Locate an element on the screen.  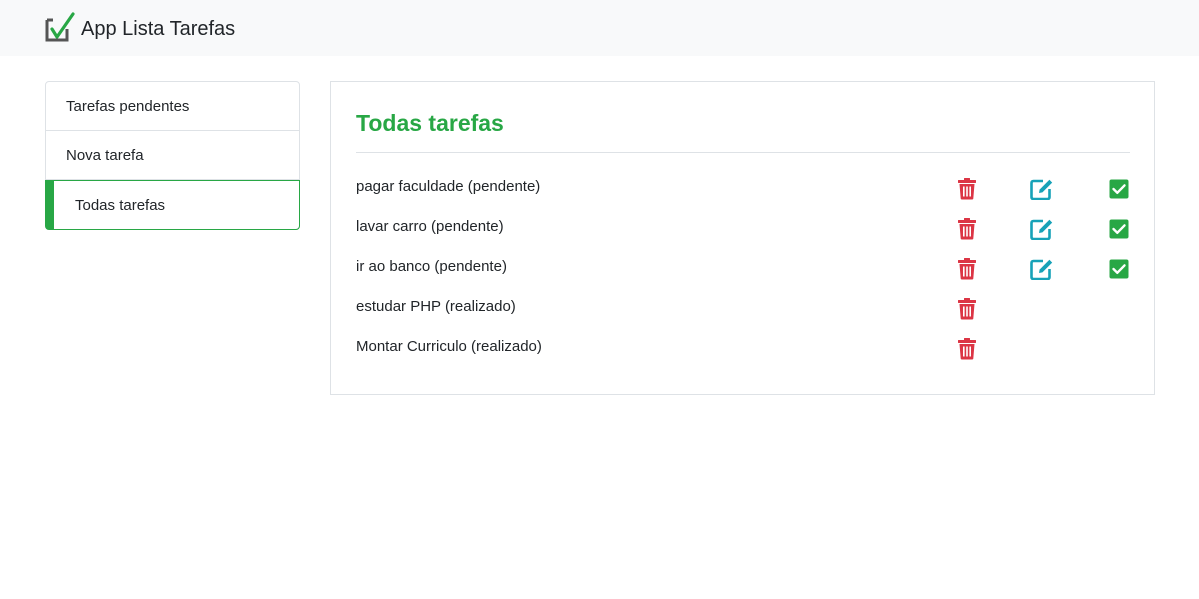
sidebar-item-label: Nova tarefa is located at coordinates (105, 155).